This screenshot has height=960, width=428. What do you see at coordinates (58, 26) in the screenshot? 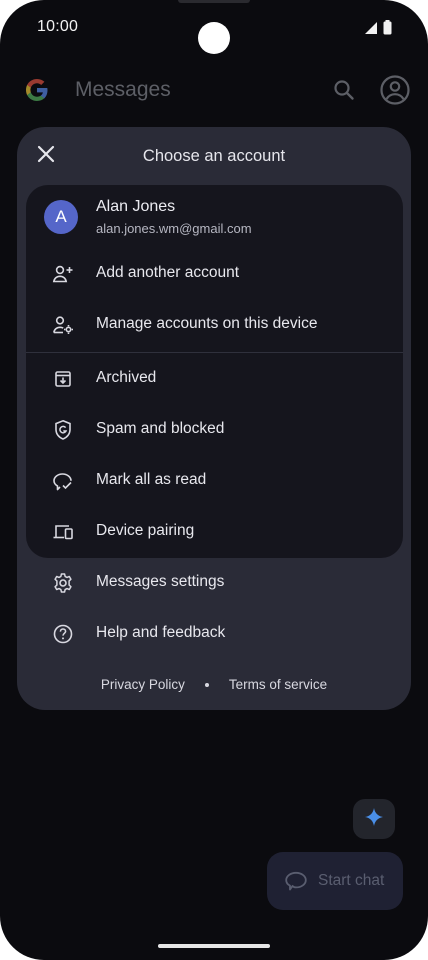
I see `status-time: 10:00` at bounding box center [58, 26].